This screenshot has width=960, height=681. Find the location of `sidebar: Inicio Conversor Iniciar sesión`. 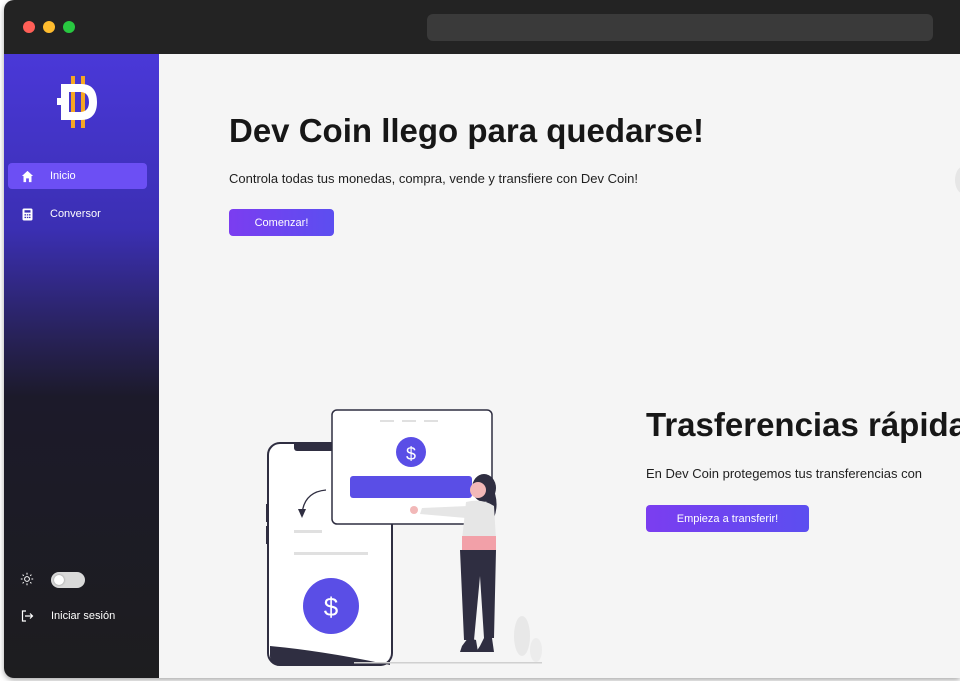

sidebar: Inicio Conversor Iniciar sesión is located at coordinates (81, 366).